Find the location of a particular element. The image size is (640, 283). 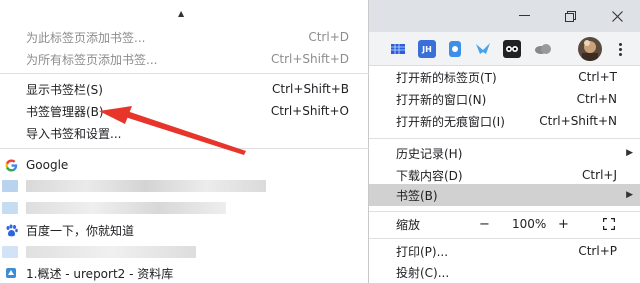

bookmark-label: 百度一下，你就知道 is located at coordinates (80, 230).